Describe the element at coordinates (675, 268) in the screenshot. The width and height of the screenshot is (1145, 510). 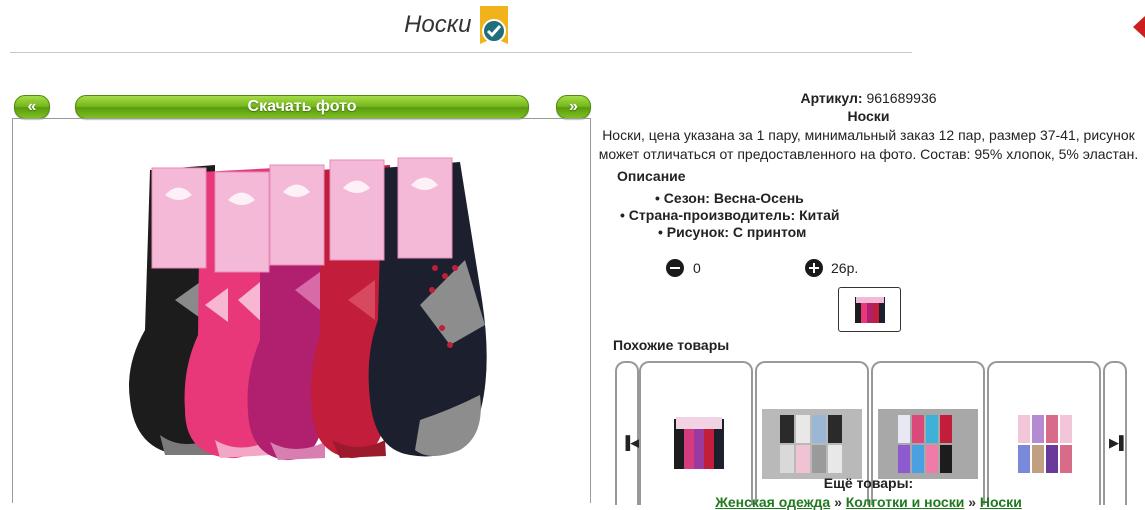
I see `minus-icon` at that location.